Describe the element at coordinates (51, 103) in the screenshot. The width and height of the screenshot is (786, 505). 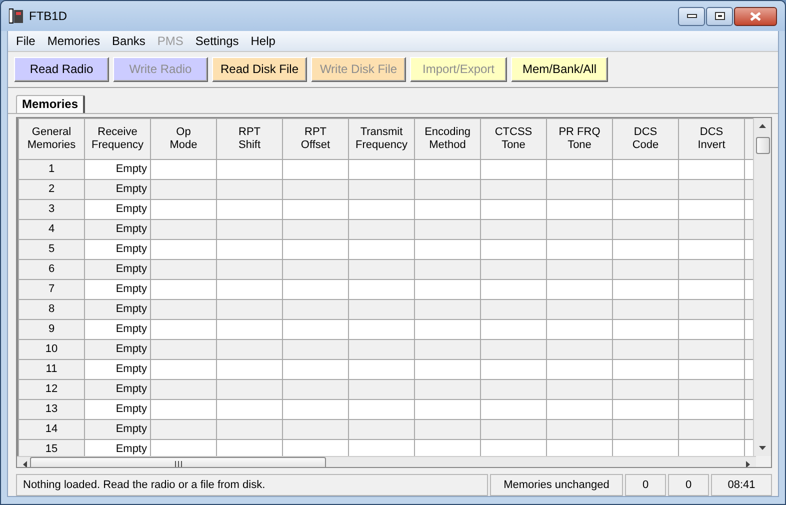
I see `tab: Memories` at that location.